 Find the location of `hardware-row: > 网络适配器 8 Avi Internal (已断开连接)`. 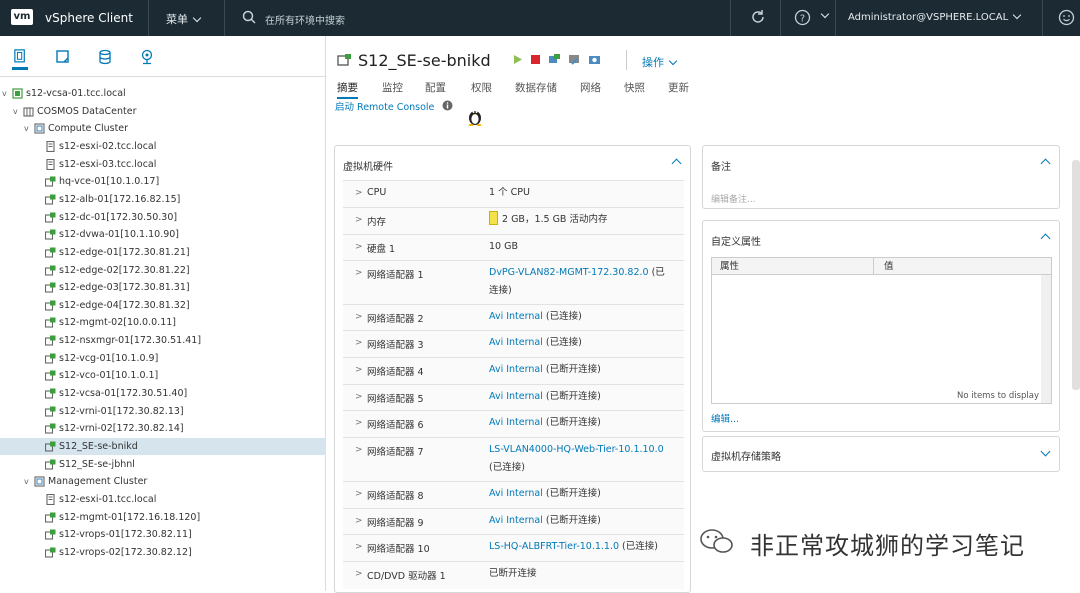

hardware-row: > 网络适配器 8 Avi Internal (已断开连接) is located at coordinates (513, 494).